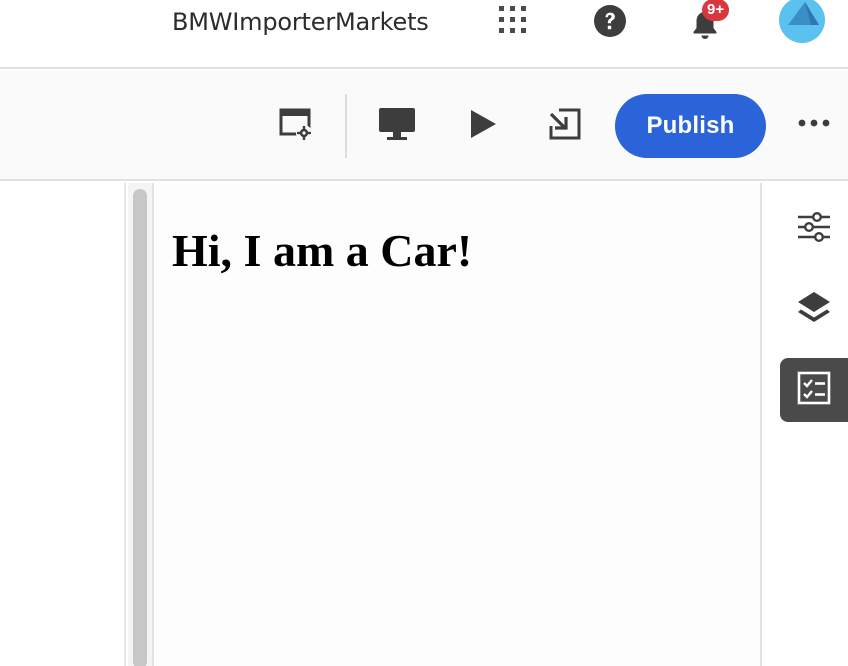 The image size is (848, 666). I want to click on checklist-icon, so click(814, 390).